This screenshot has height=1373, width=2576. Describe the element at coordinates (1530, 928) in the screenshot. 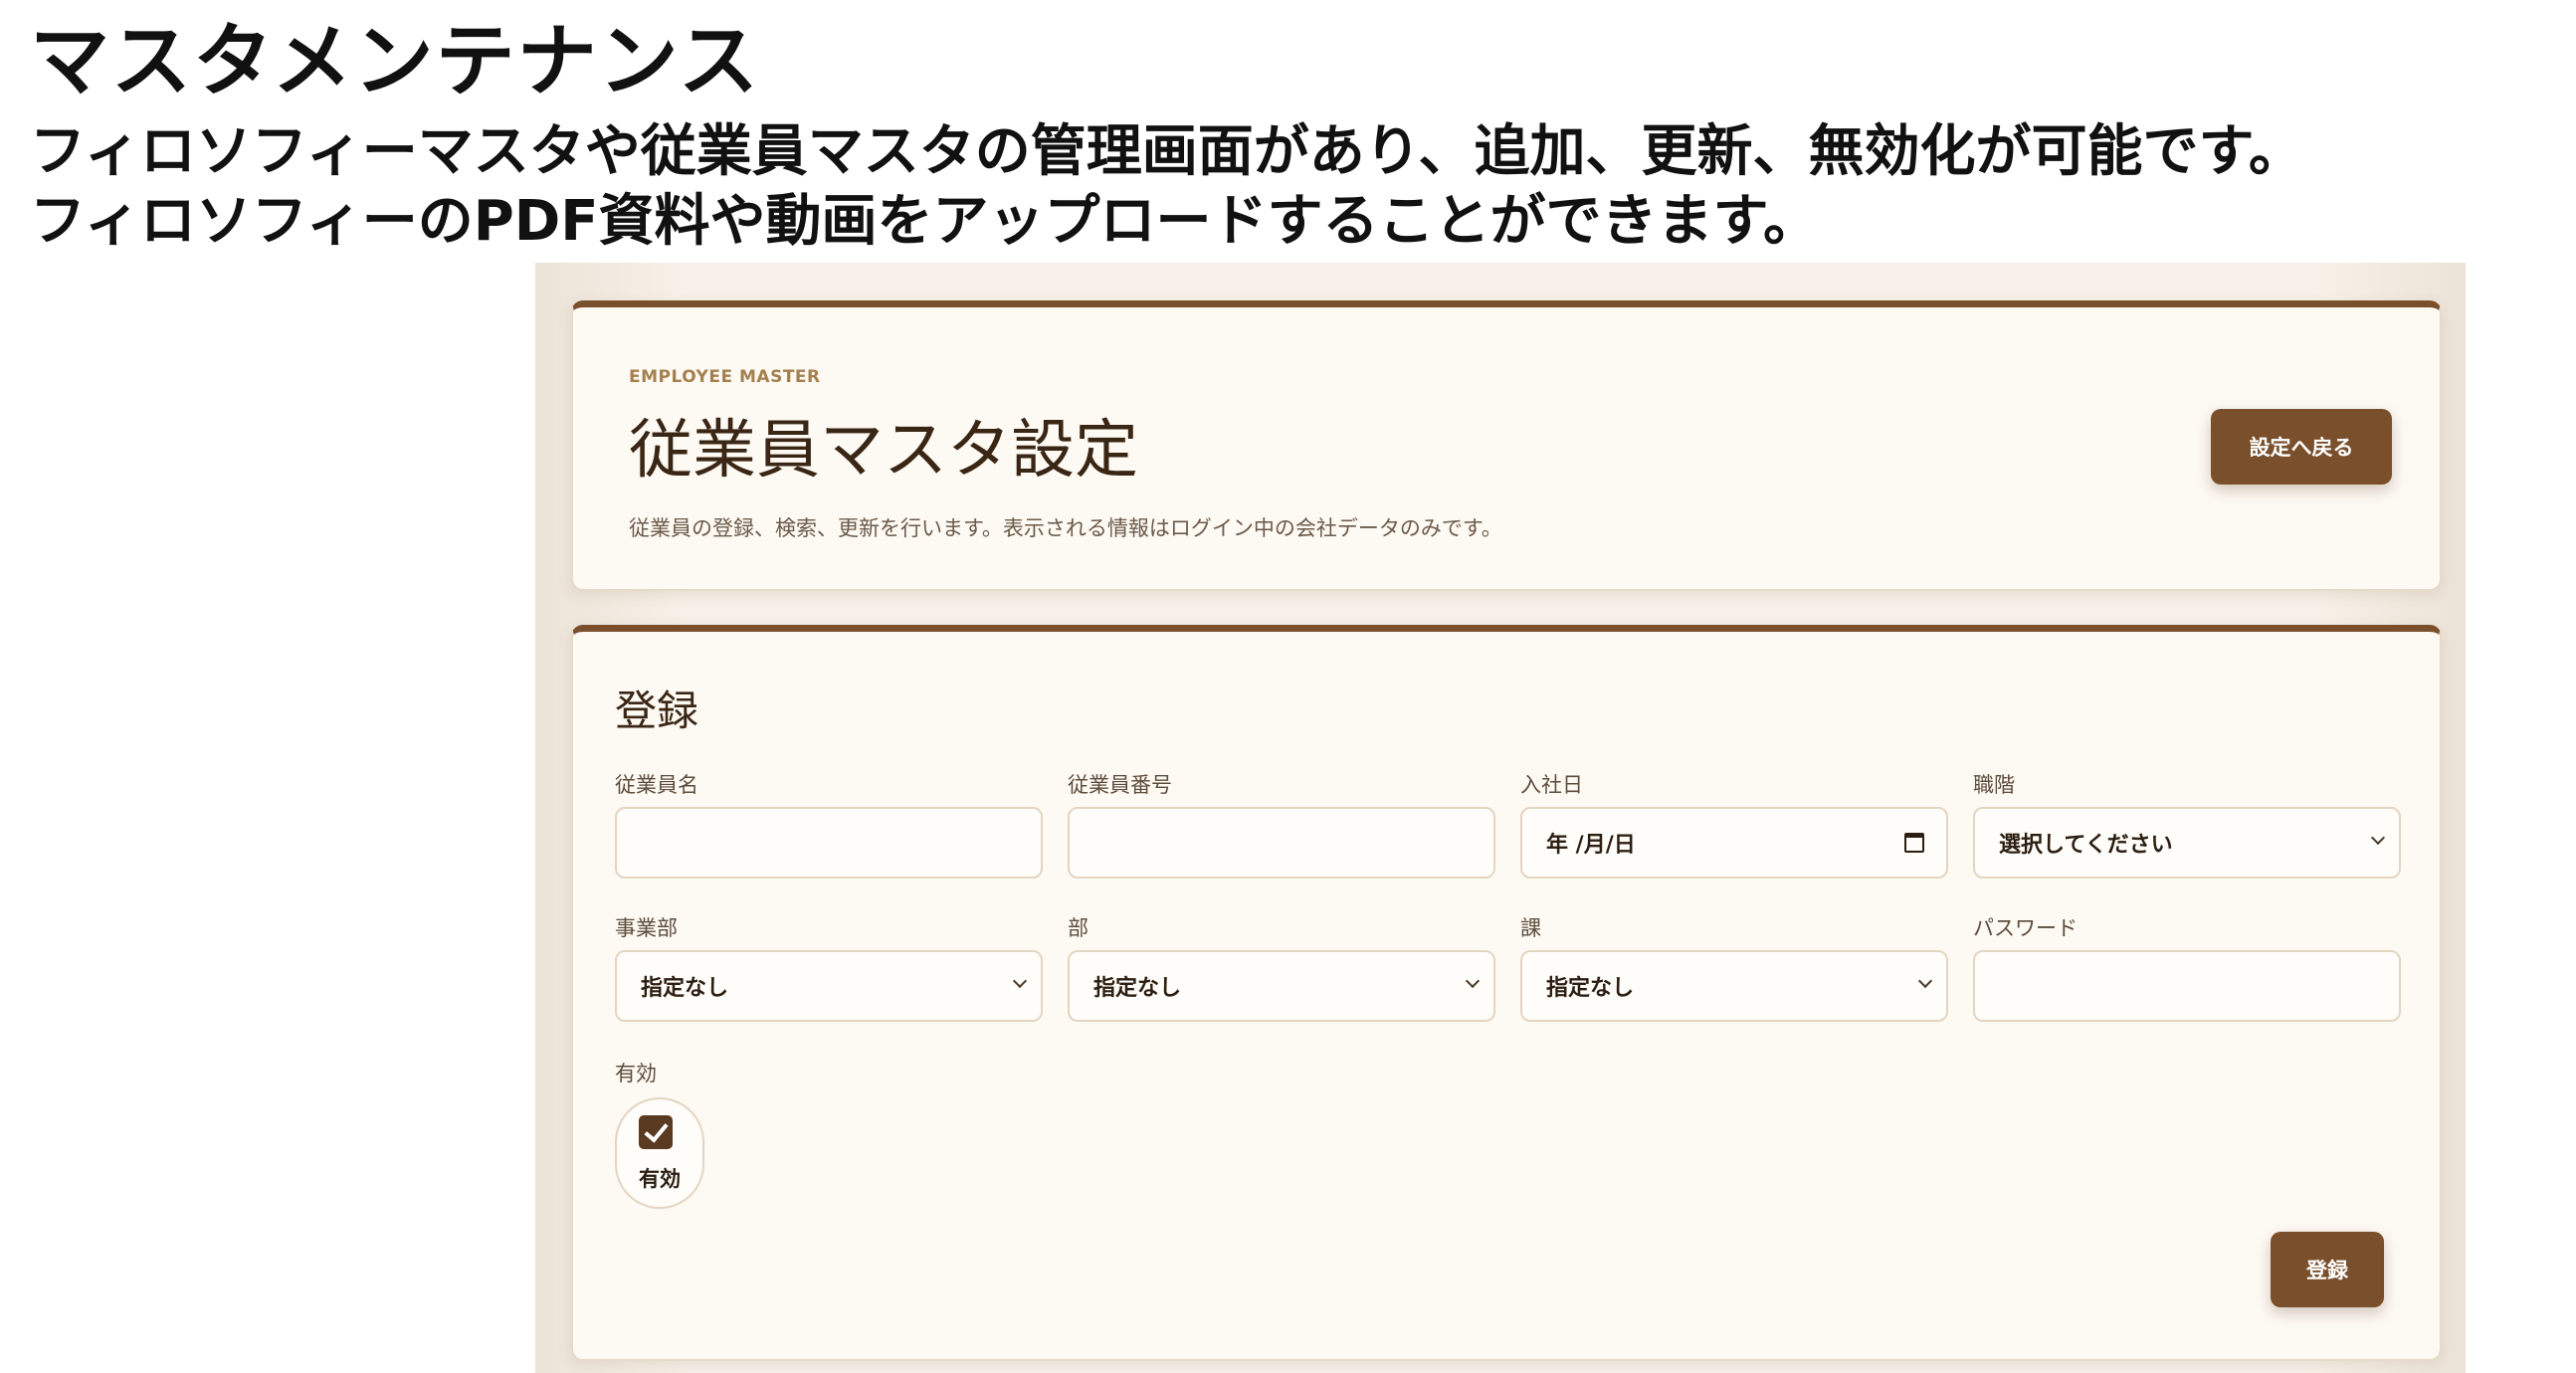

I see `section-label: 課` at that location.